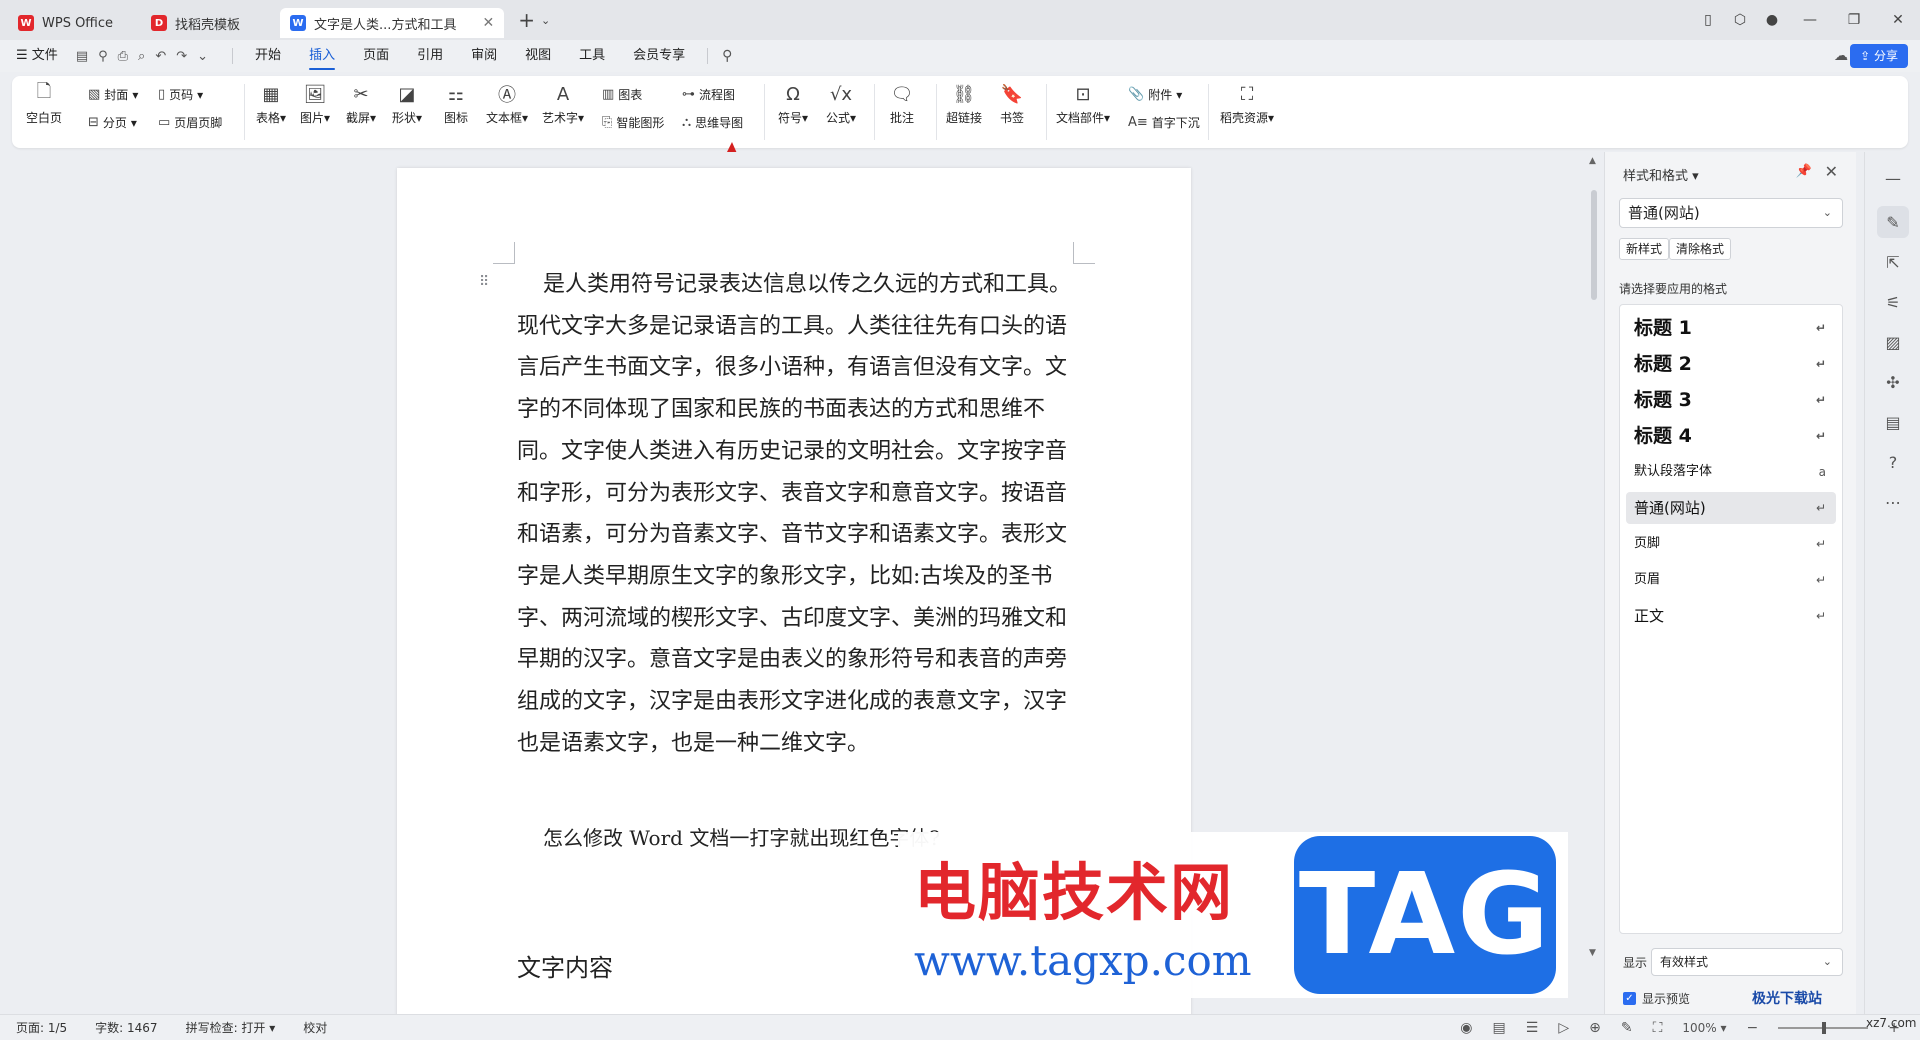 The image size is (1920, 1040). I want to click on show-preview-checkbox: ✓ 显示预览, so click(1656, 998).